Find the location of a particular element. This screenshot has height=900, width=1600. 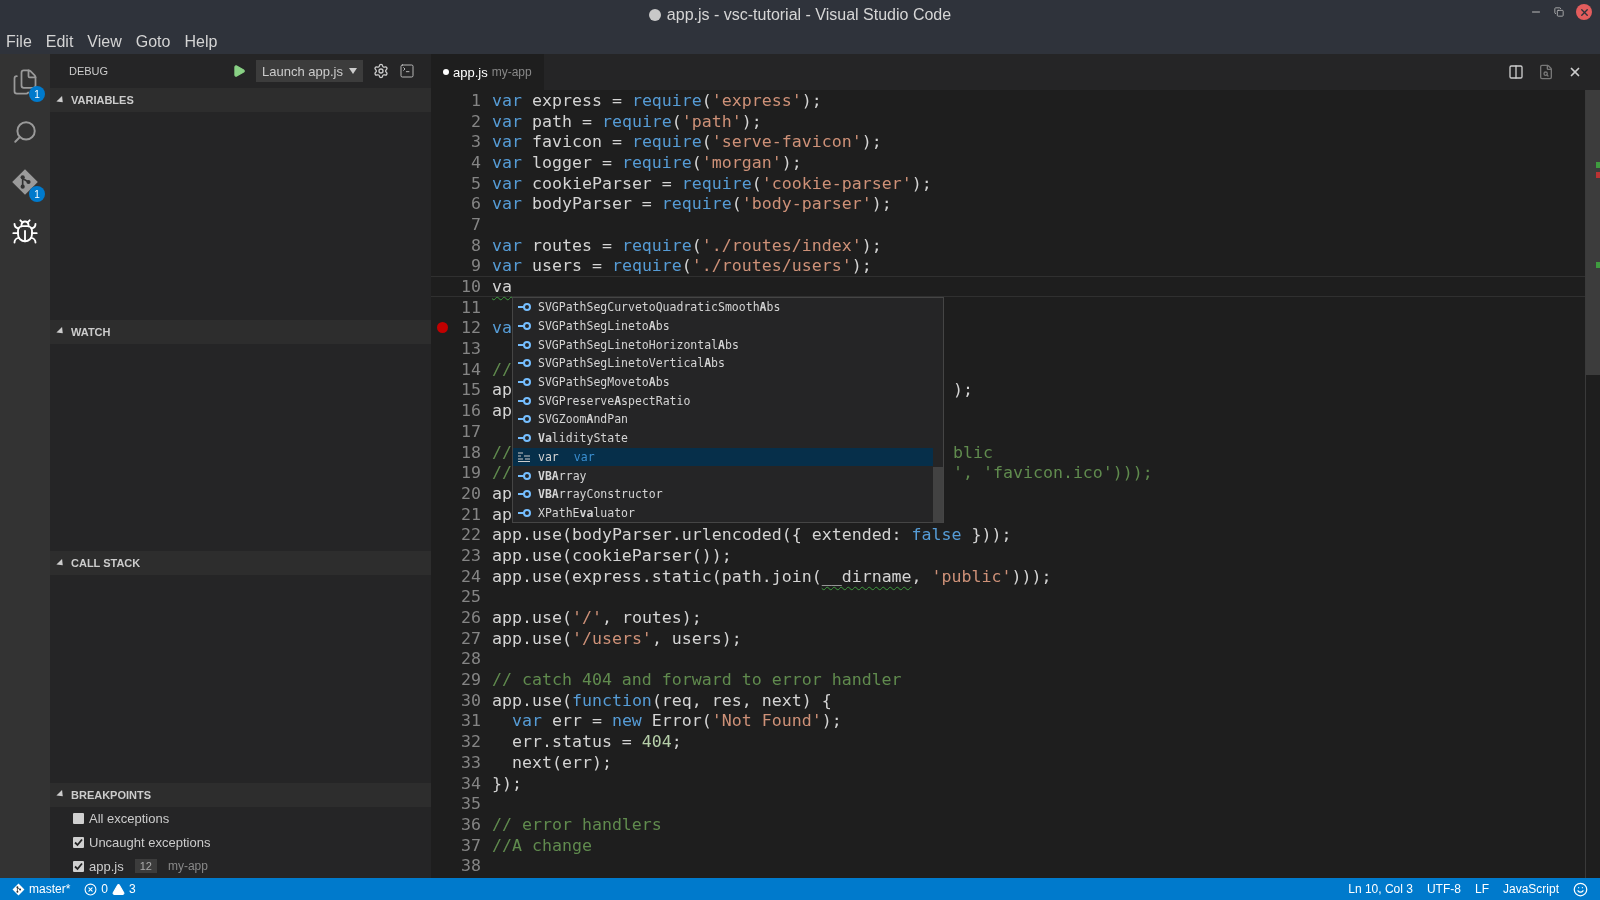

line-number: 17 is located at coordinates (470, 431).